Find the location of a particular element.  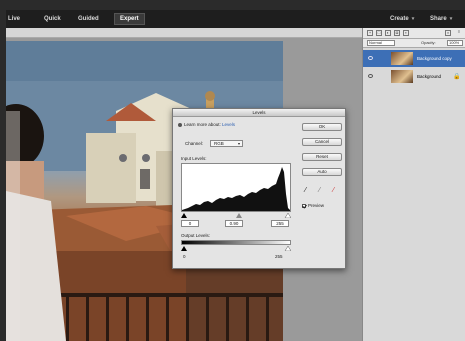

ok-button: OK is located at coordinates (322, 127).